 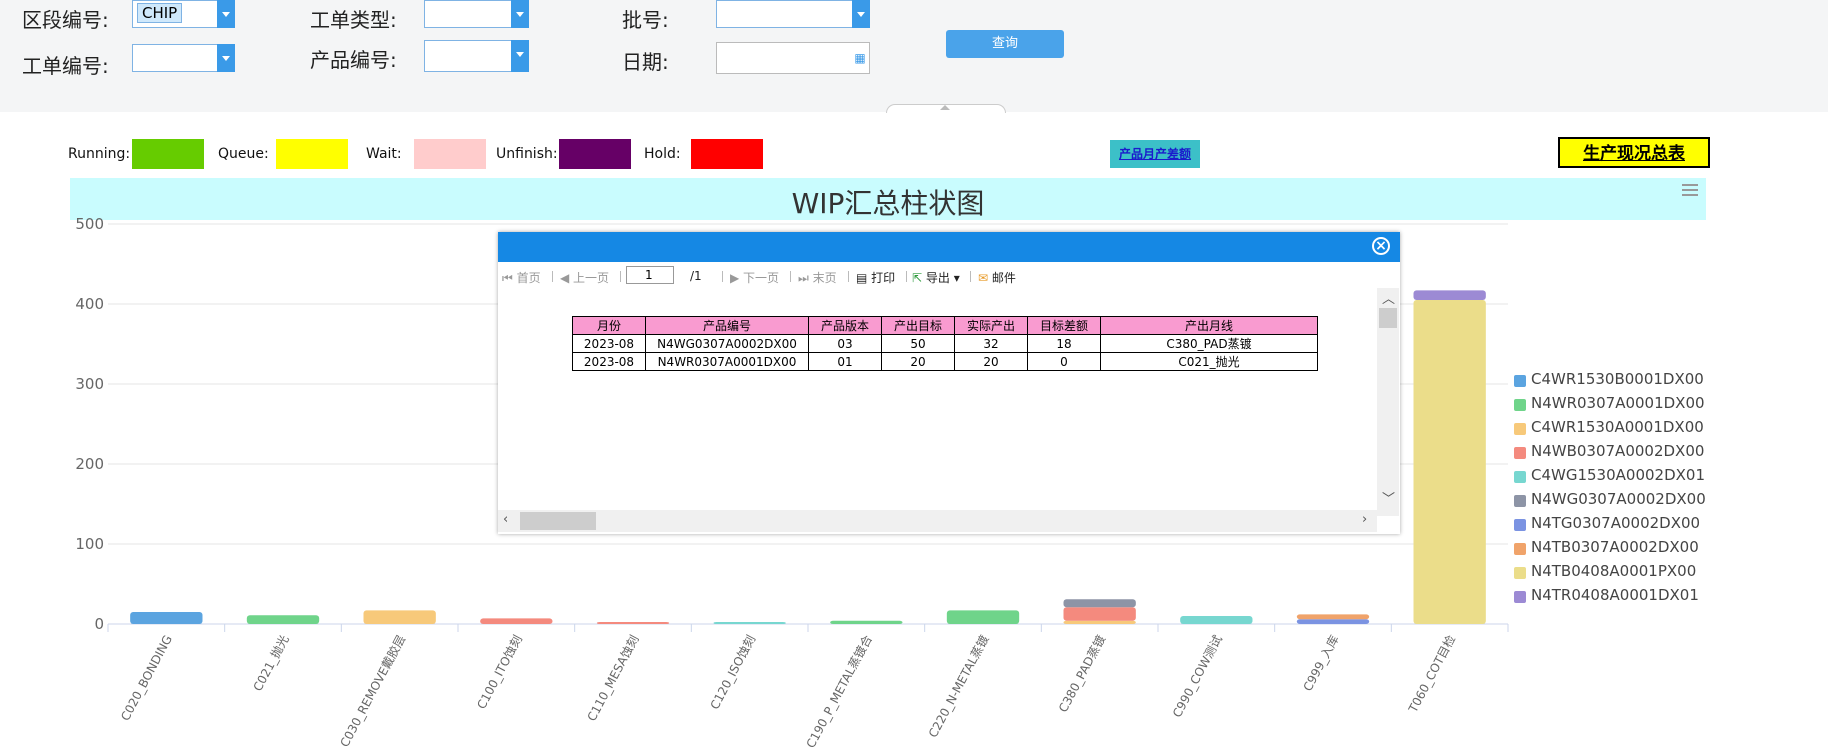 What do you see at coordinates (1388, 402) in the screenshot?
I see `vertical-scrollbar: ︿ ﹀` at bounding box center [1388, 402].